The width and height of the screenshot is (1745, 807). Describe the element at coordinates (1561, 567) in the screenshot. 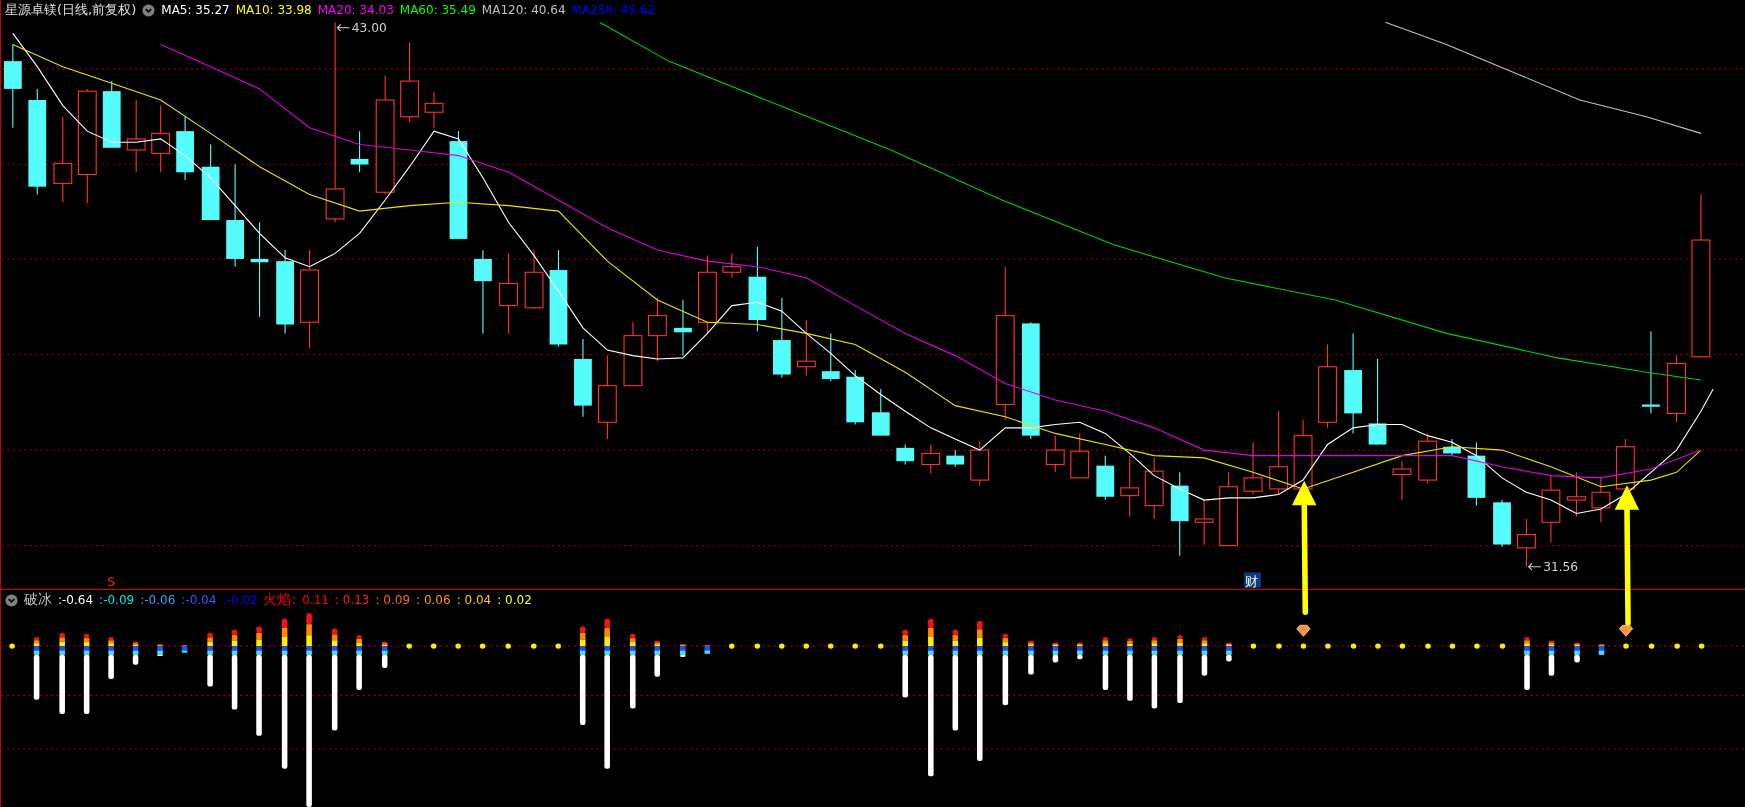

I see `price-label: 31.56` at that location.